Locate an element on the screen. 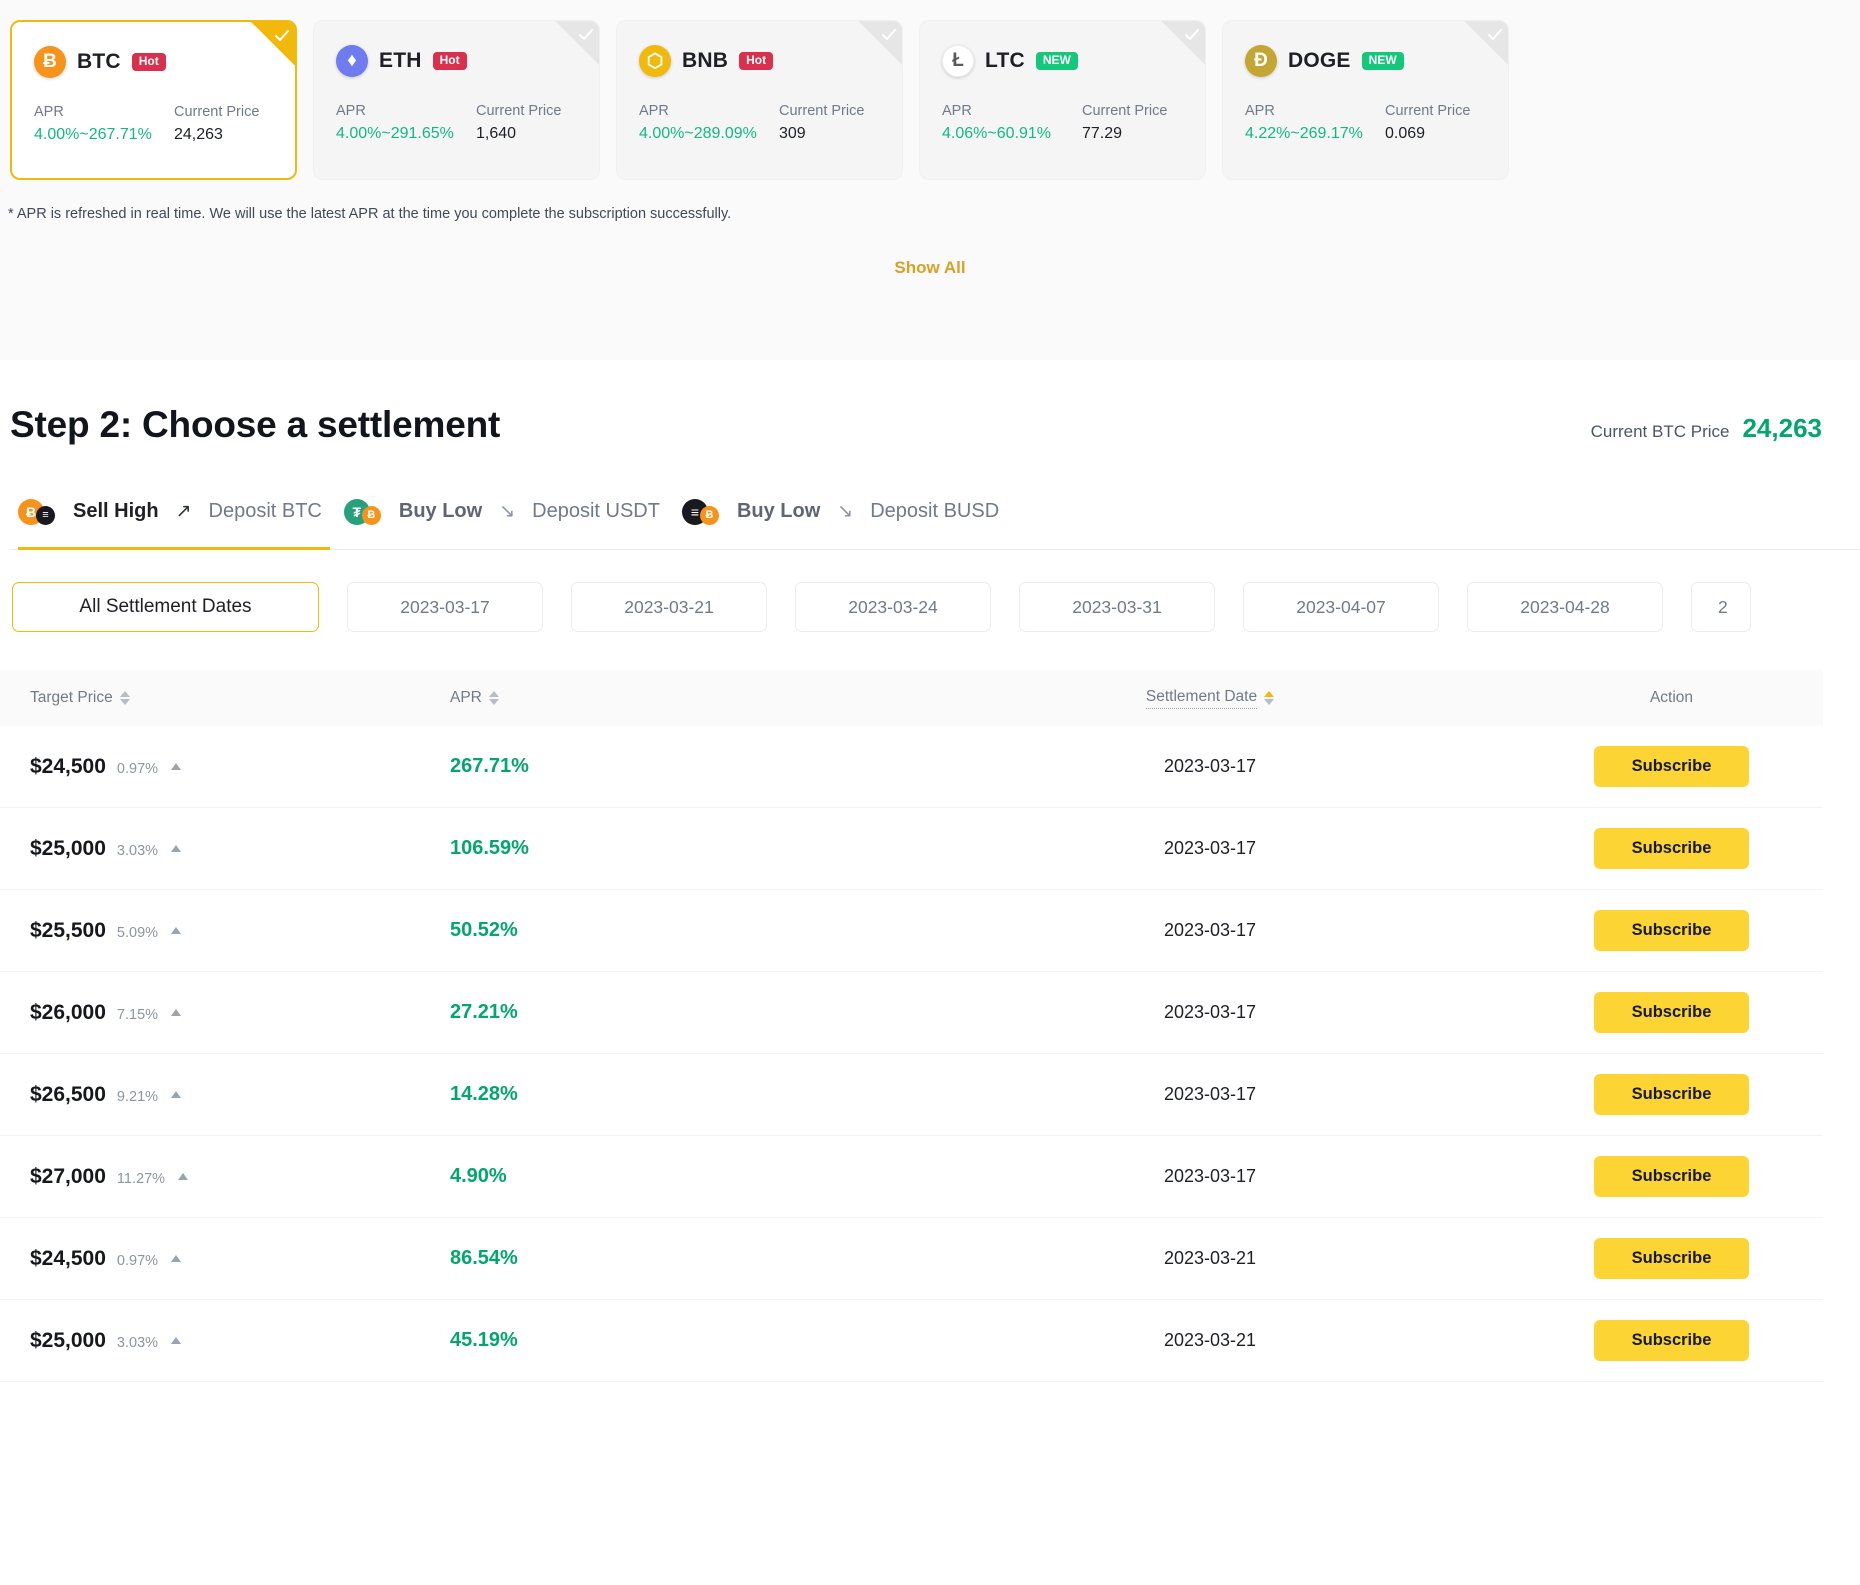 The width and height of the screenshot is (1860, 1585). coin-apr-stat: APR 4.06%~60.91% is located at coordinates (1012, 123).